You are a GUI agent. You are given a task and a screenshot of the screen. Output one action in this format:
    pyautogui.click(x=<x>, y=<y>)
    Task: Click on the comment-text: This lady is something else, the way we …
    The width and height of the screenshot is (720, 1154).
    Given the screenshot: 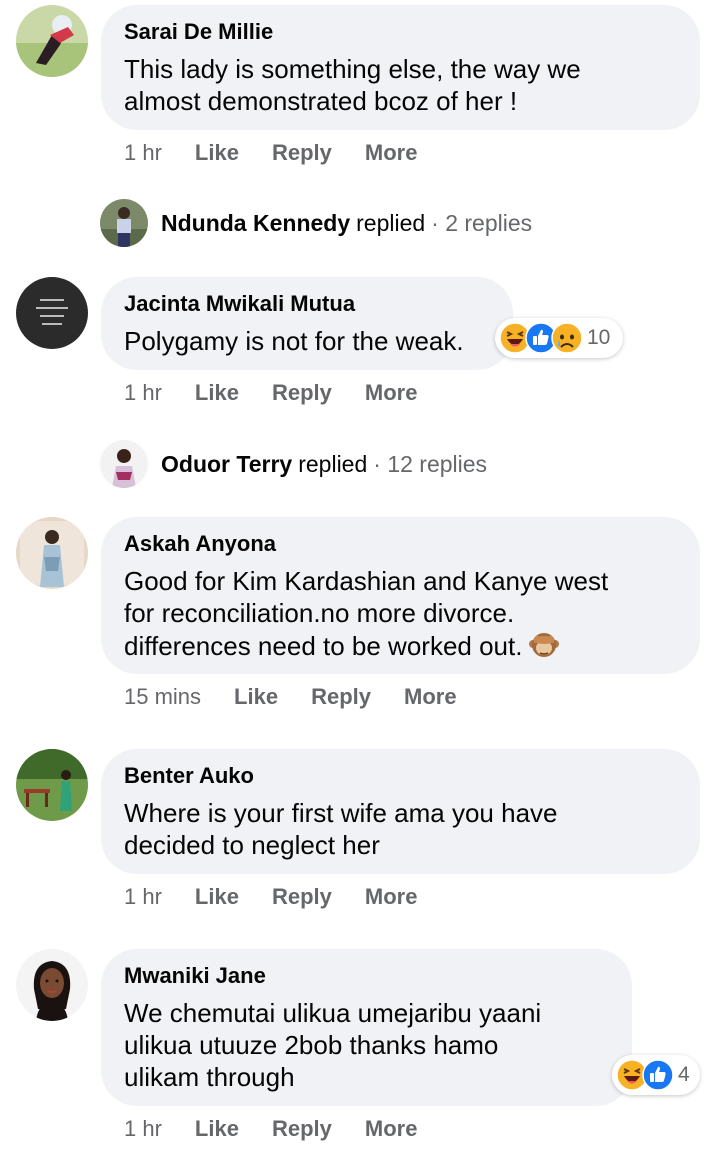 What is the action you would take?
    pyautogui.click(x=400, y=85)
    